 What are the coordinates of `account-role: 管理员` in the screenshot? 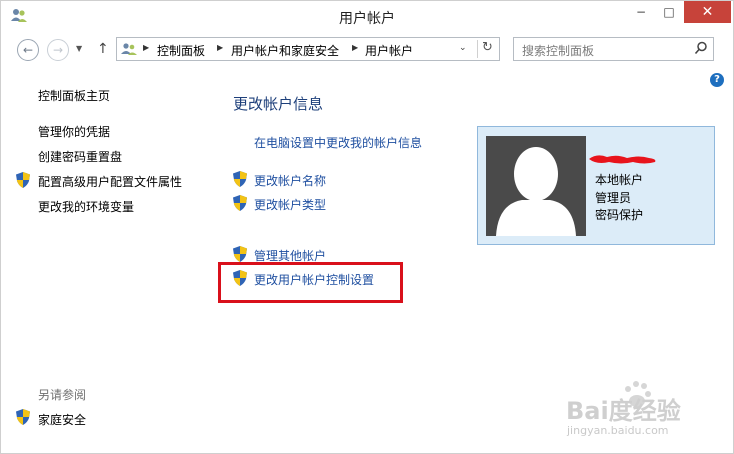 It's located at (613, 198).